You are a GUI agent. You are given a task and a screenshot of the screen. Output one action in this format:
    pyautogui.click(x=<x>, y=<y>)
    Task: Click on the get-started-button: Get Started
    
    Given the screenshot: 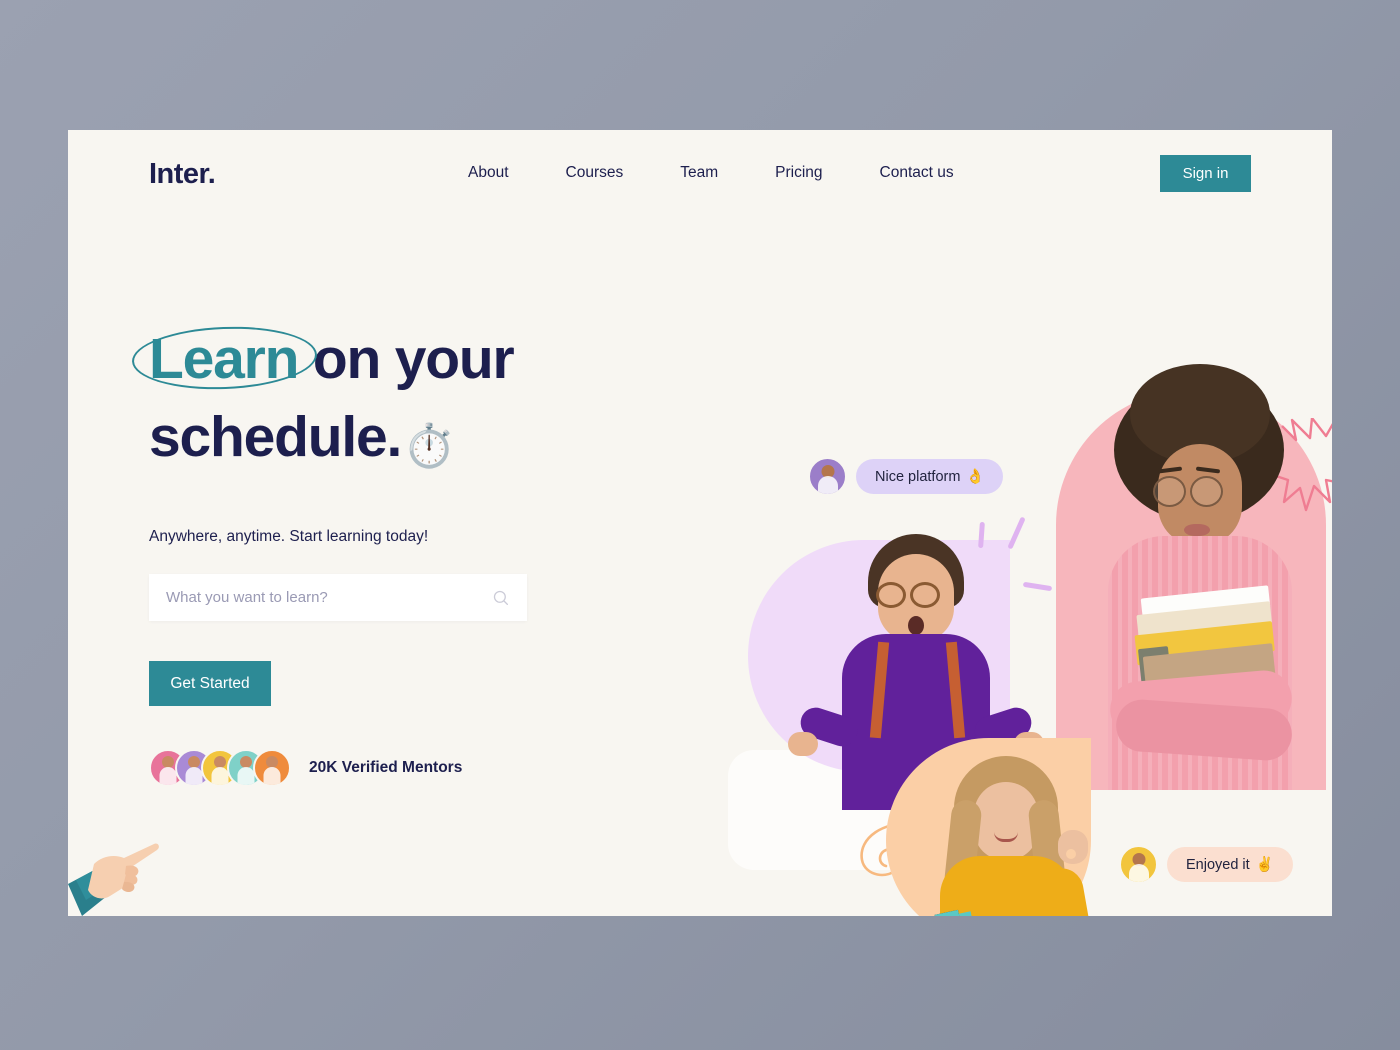 What is the action you would take?
    pyautogui.click(x=210, y=683)
    